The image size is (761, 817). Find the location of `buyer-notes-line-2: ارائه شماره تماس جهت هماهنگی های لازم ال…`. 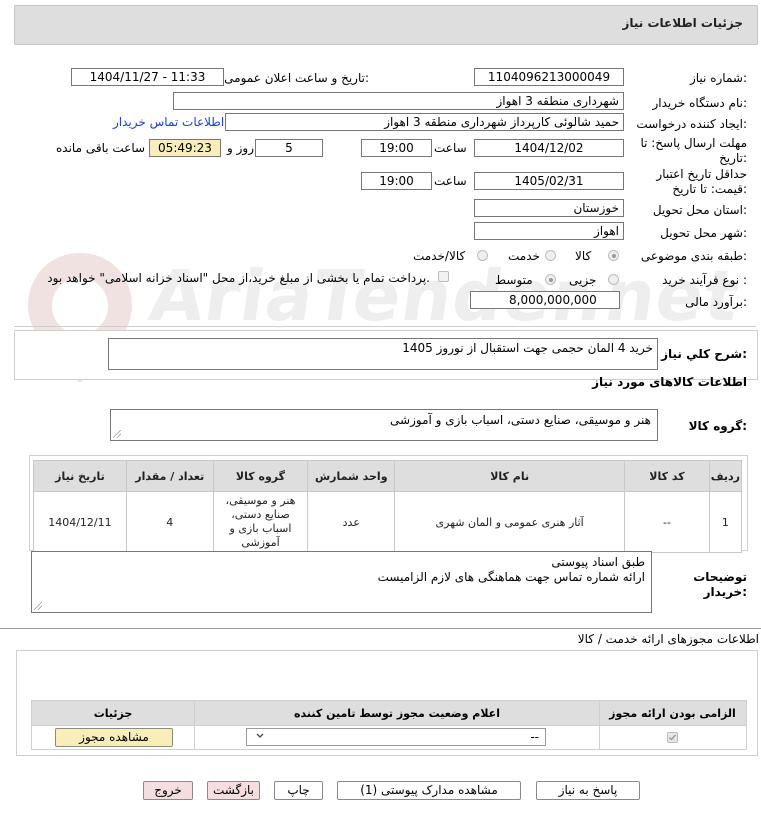

buyer-notes-line-2: ارائه شماره تماس جهت هماهنگی های لازم ال… is located at coordinates (511, 577).